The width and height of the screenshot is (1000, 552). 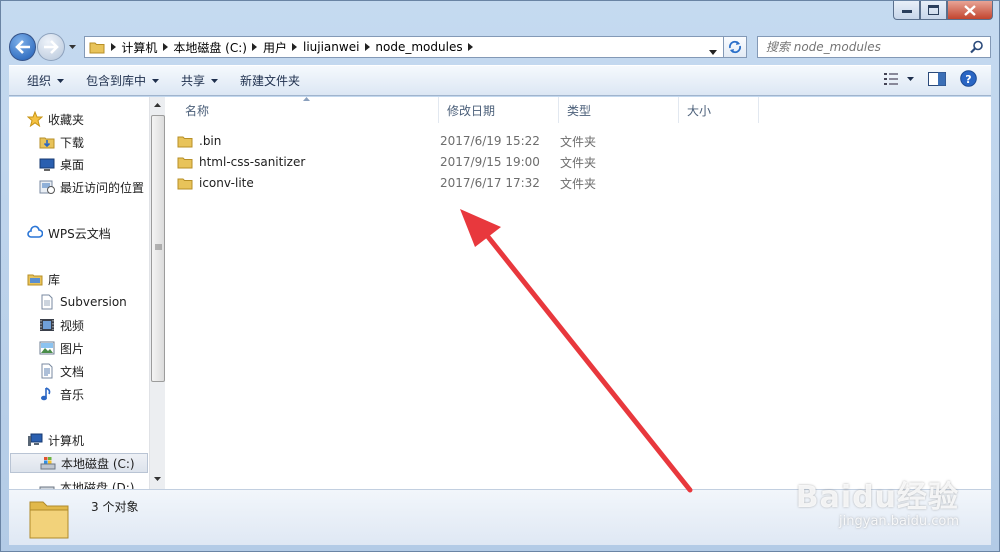 I want to click on scroll-up-icon, so click(x=157, y=105).